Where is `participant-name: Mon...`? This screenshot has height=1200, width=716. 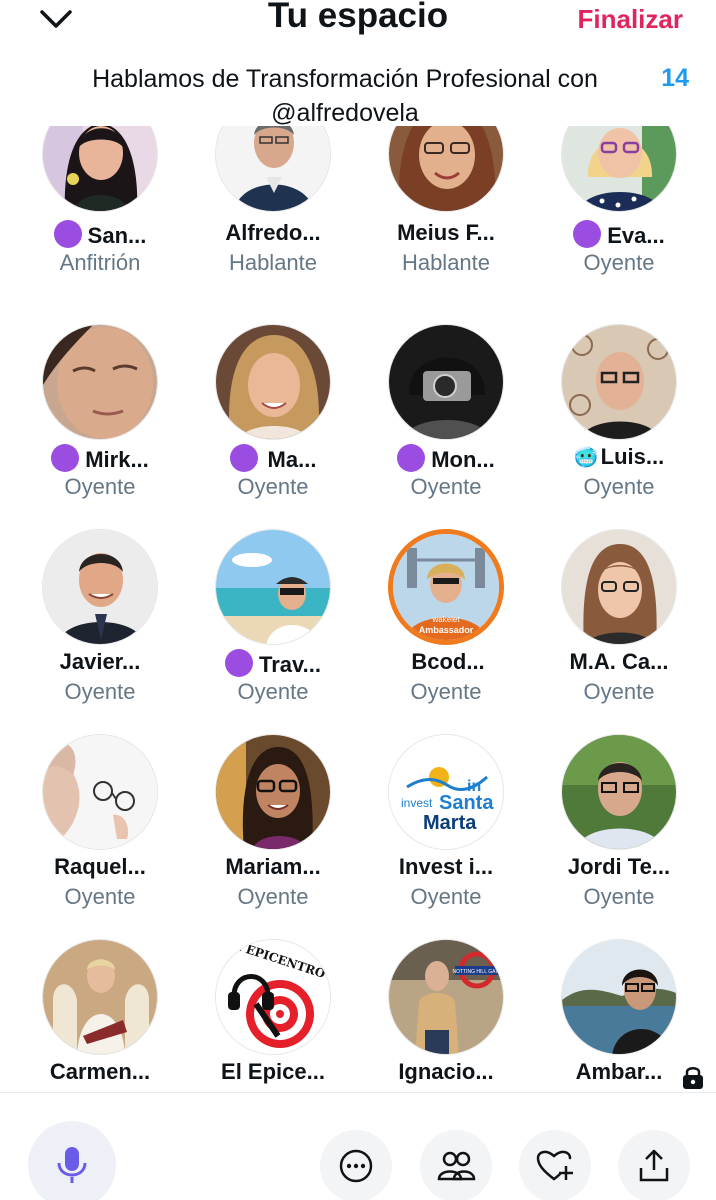 participant-name: Mon... is located at coordinates (446, 458).